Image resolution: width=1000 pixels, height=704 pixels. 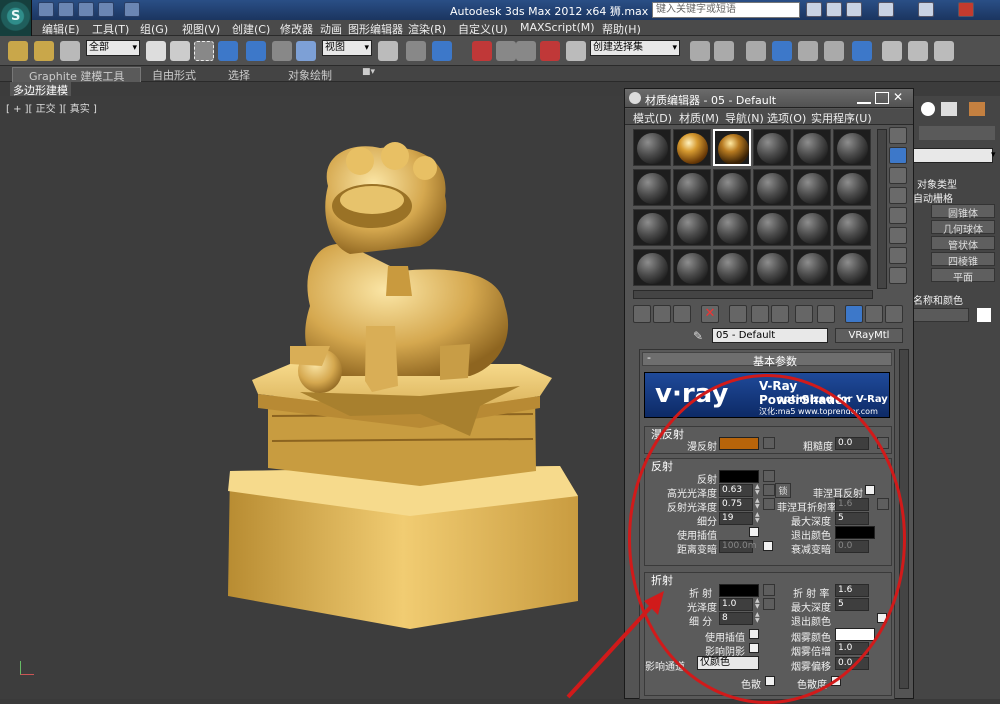 What do you see at coordinates (154, 29) in the screenshot?
I see `menu-group: 组(G)` at bounding box center [154, 29].